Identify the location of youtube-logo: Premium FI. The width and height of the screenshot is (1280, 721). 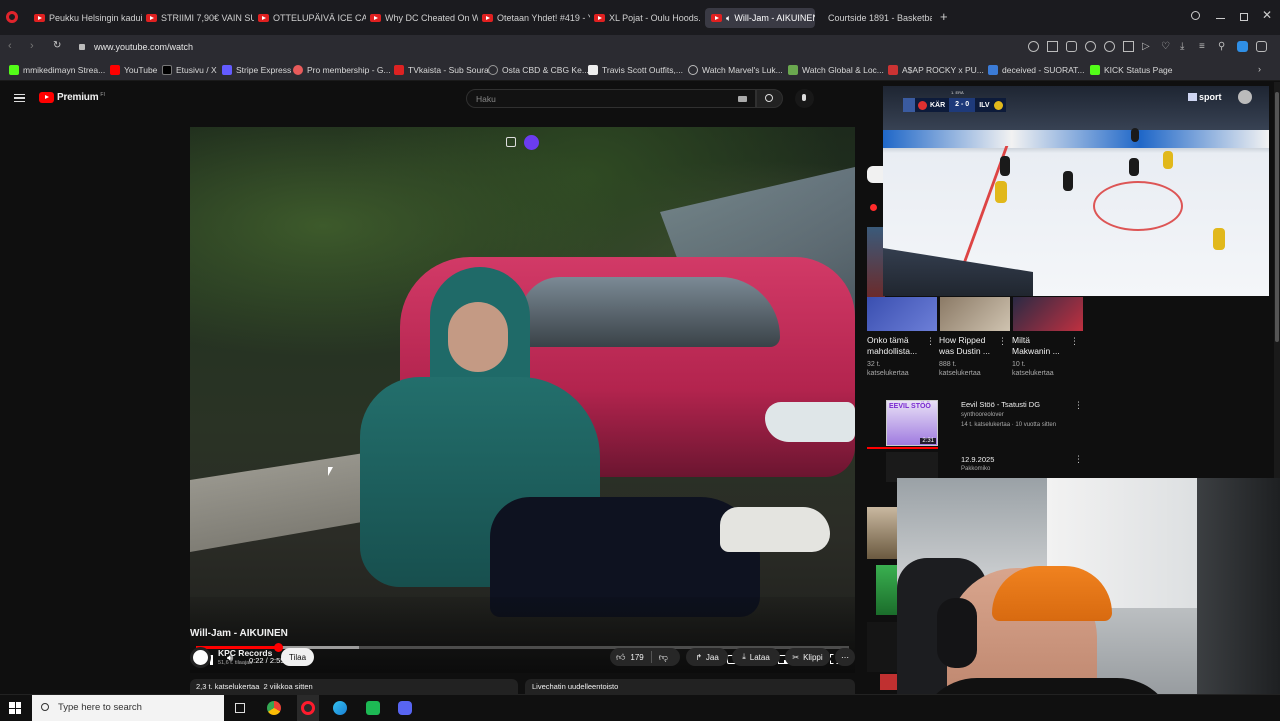
(72, 97).